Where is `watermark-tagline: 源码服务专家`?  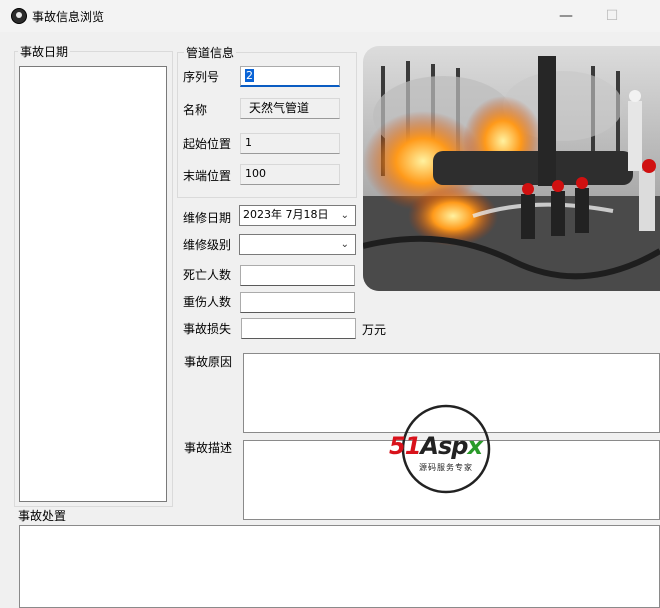
watermark-tagline: 源码服务专家 is located at coordinates (446, 467).